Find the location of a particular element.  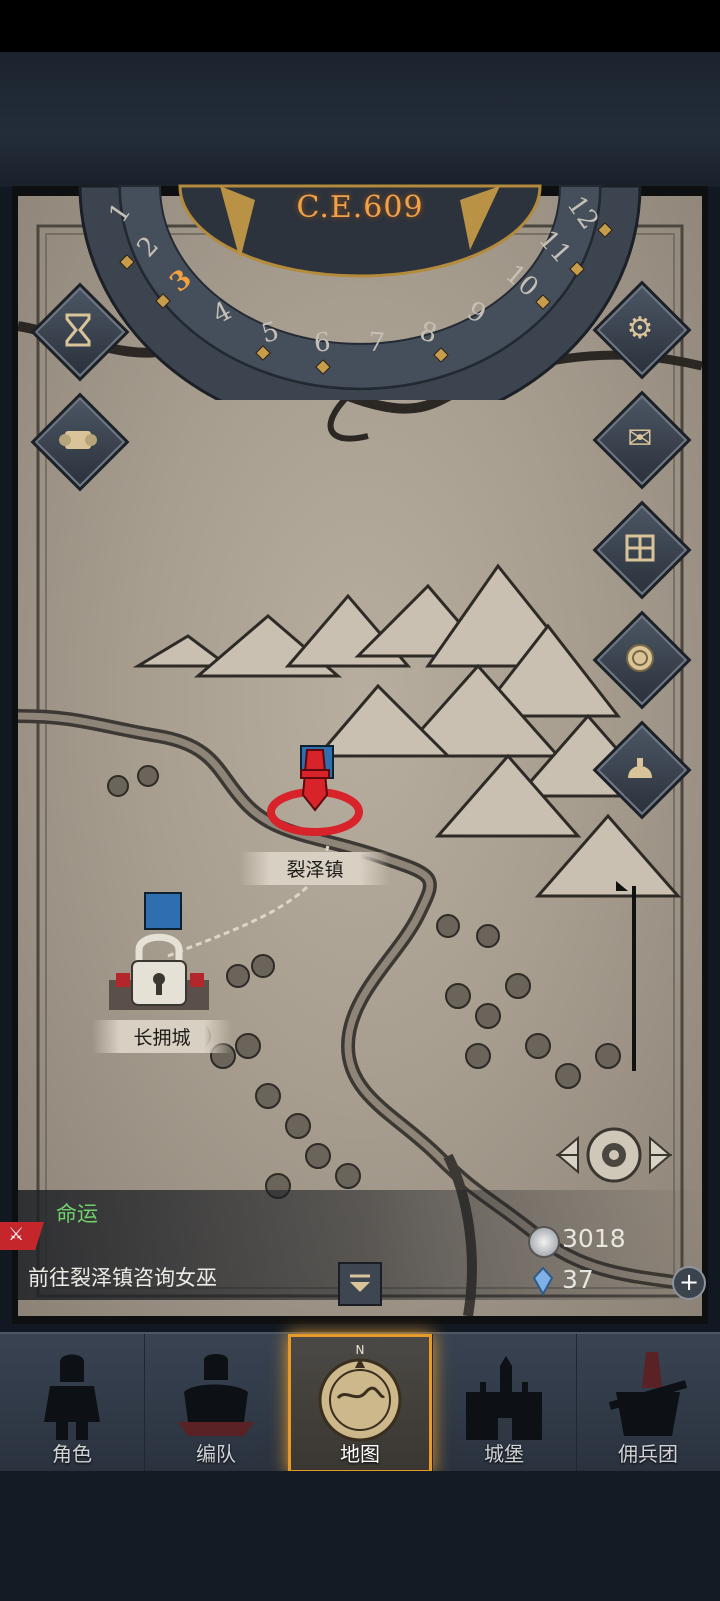

quest-description: 前往裂泽镇咨询女巫 is located at coordinates (122, 1277).